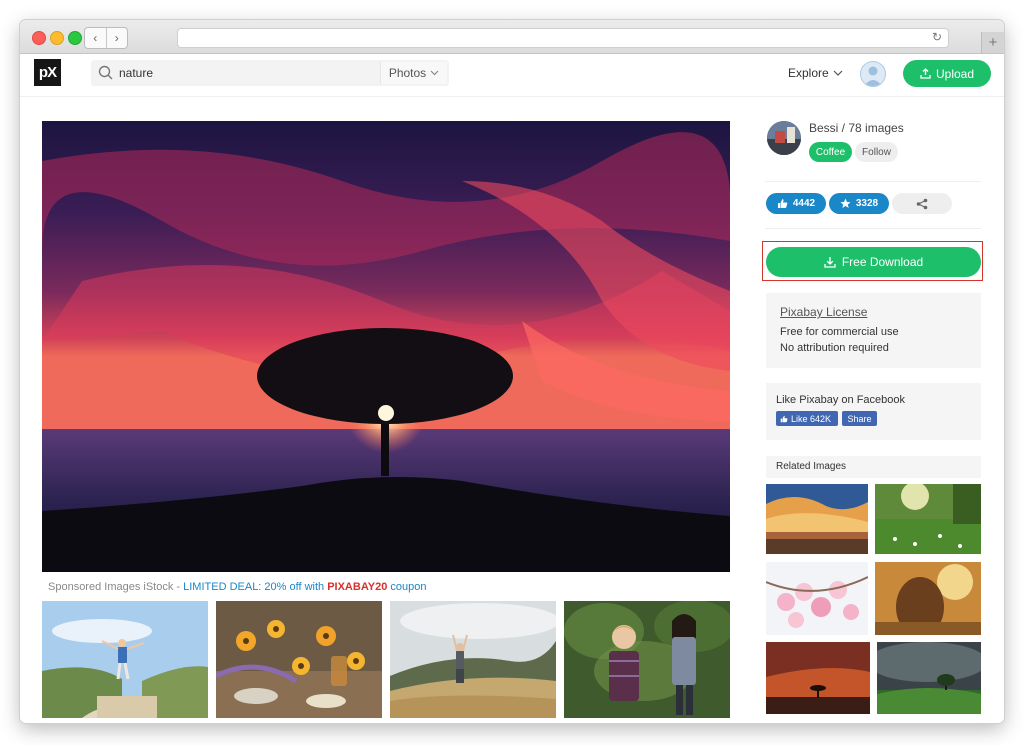 This screenshot has width=1024, height=745. What do you see at coordinates (407, 73) in the screenshot?
I see `media-type-label: Photos` at bounding box center [407, 73].